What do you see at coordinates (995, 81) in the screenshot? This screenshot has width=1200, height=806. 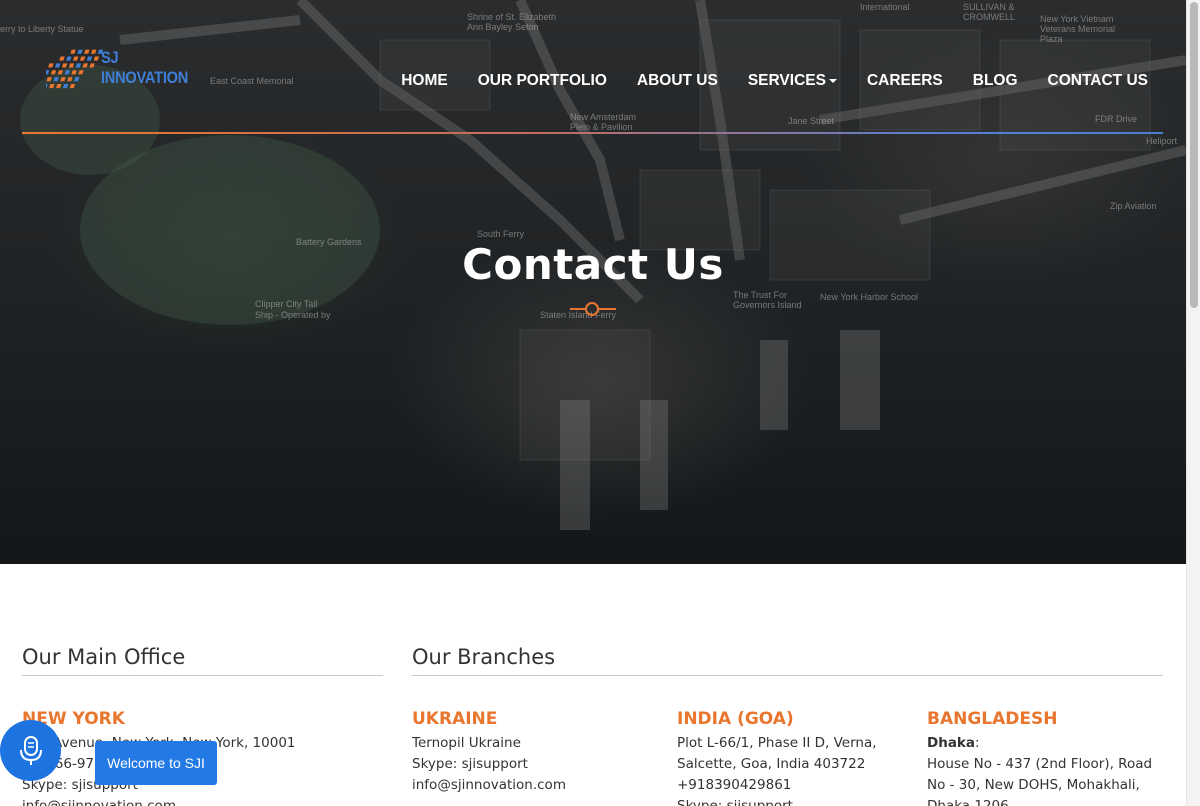 I see `nav-item-blog: BLOG` at bounding box center [995, 81].